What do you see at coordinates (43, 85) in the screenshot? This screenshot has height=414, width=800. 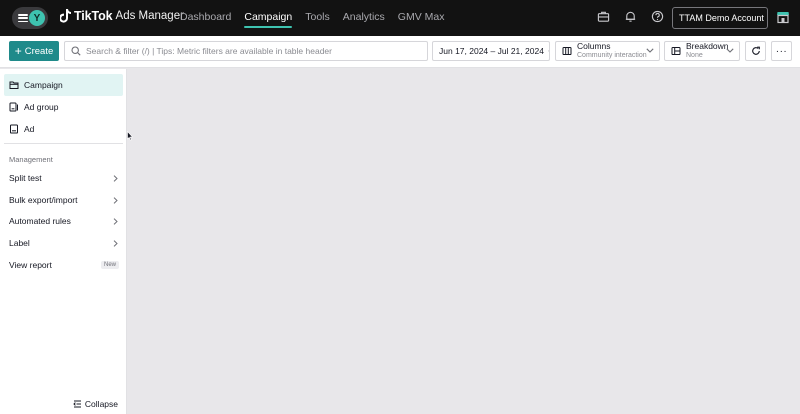 I see `sidebar-item-label: Campaign` at bounding box center [43, 85].